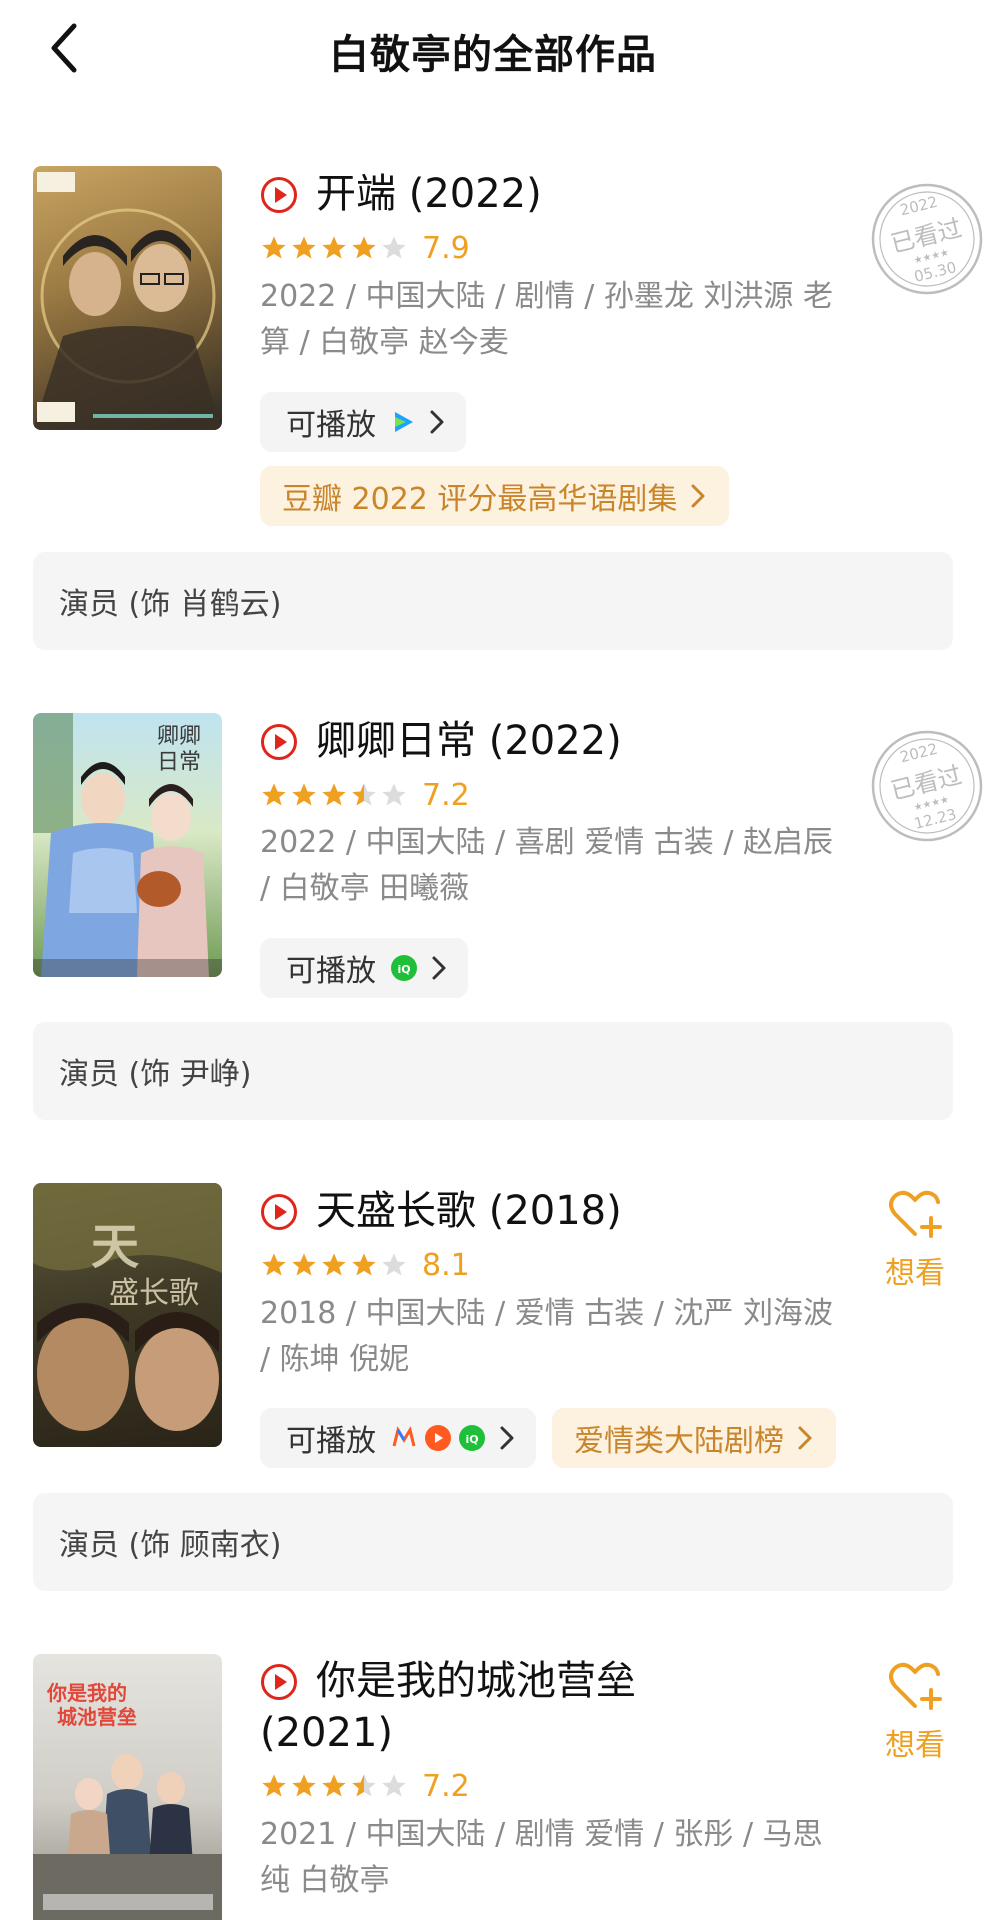 This screenshot has width=986, height=1920. Describe the element at coordinates (546, 319) in the screenshot. I see `work-meta: 2022 / 中国大陆 / 剧情 / 孙墨龙 刘洪源 老算 / 白敬亭 赵今麦` at that location.